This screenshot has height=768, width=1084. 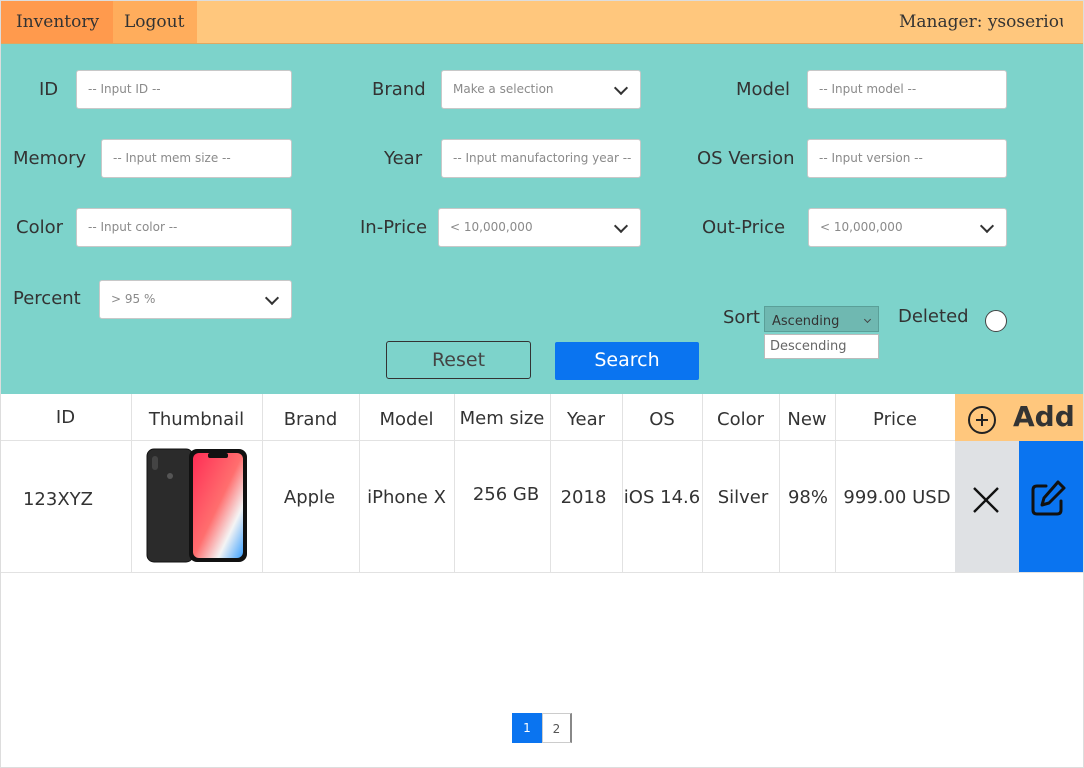 What do you see at coordinates (627, 361) in the screenshot?
I see `search-button: Search` at bounding box center [627, 361].